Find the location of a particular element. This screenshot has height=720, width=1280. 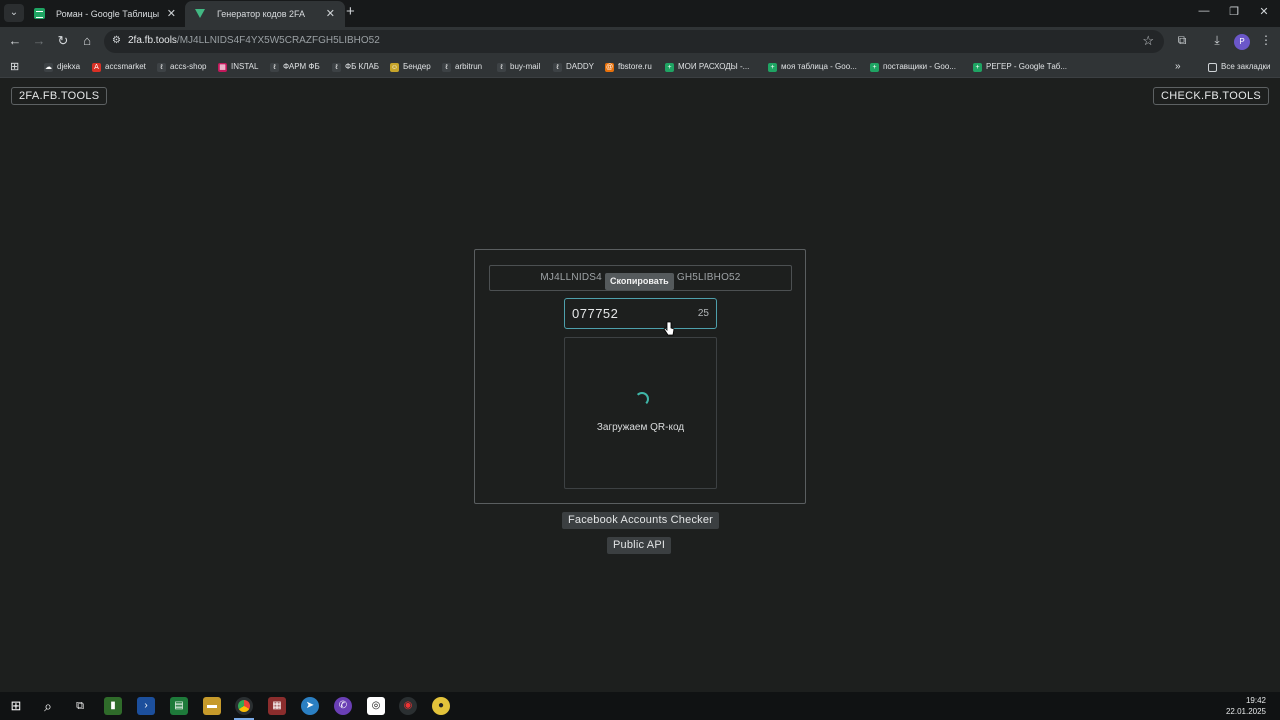

clock-time: 19:42 is located at coordinates (1255, 700).